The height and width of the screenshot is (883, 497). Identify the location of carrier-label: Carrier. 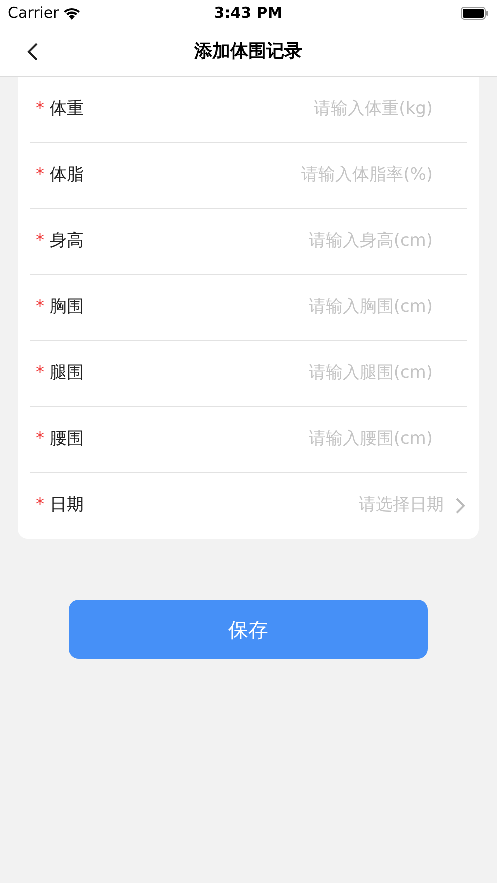
(34, 13).